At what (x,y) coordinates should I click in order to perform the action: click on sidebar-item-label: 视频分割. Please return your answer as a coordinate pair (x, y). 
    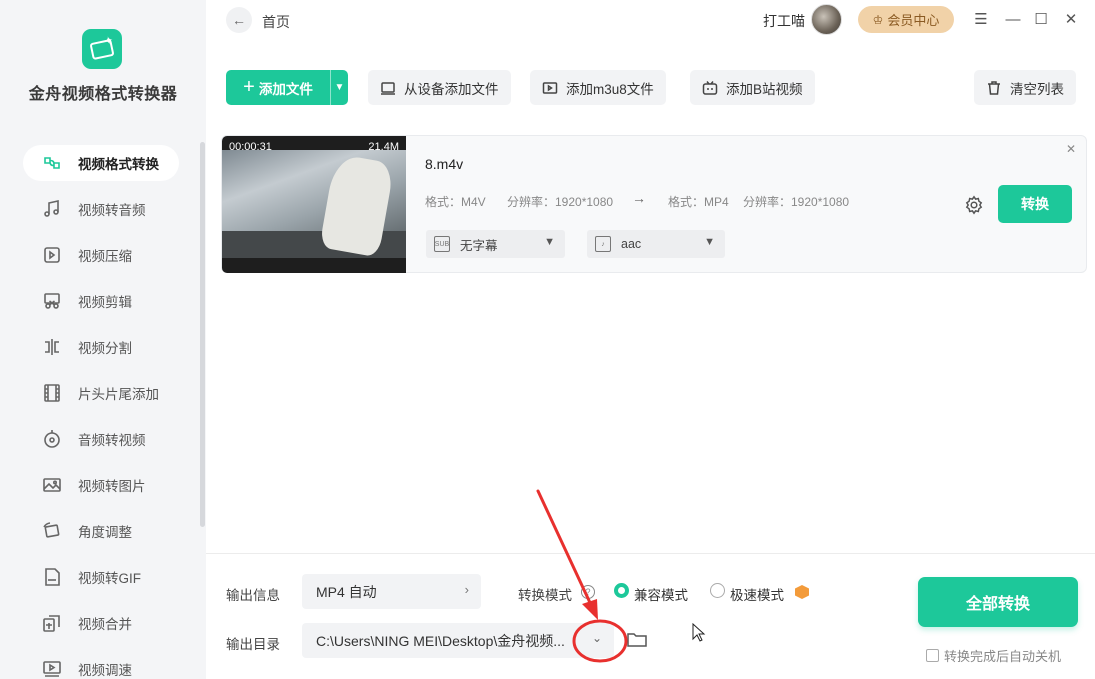
    Looking at the image, I should click on (105, 348).